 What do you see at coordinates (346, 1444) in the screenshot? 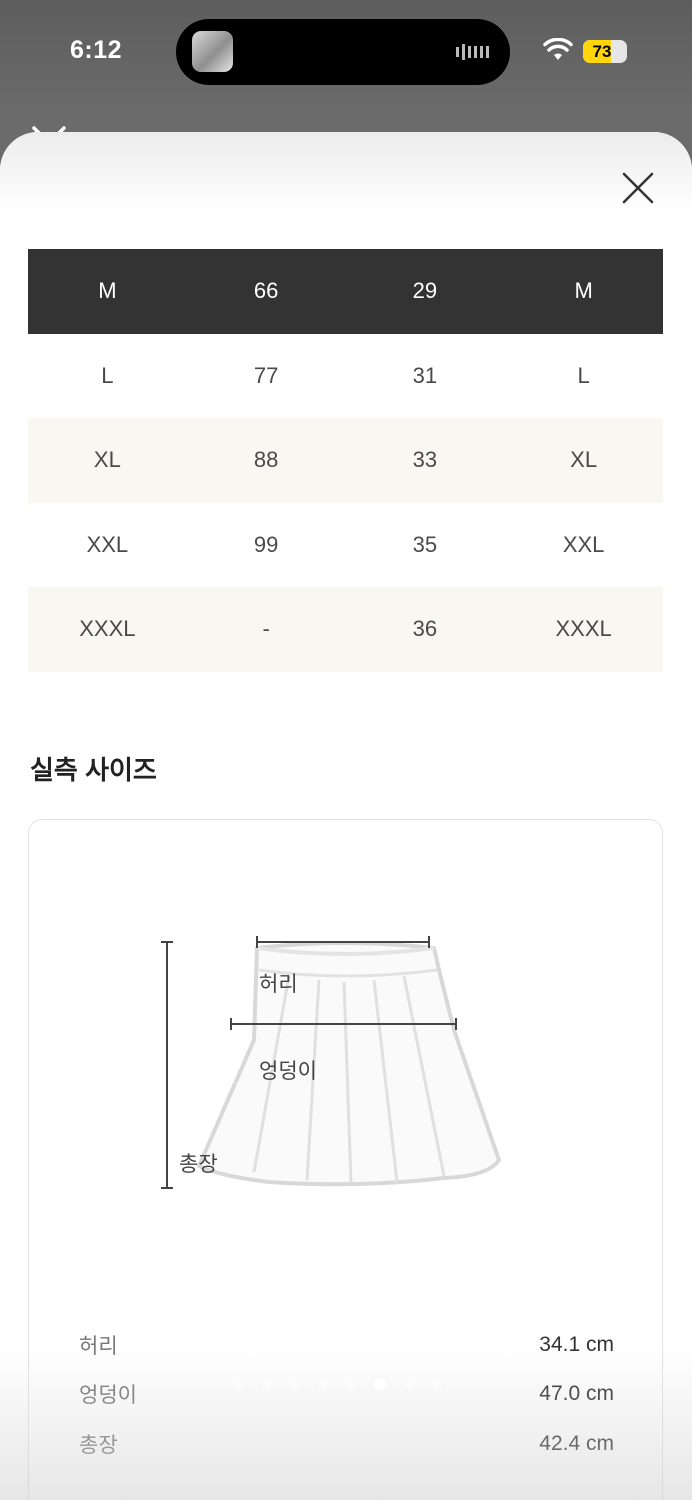
I see `list-item: 총장 42.4 cm` at bounding box center [346, 1444].